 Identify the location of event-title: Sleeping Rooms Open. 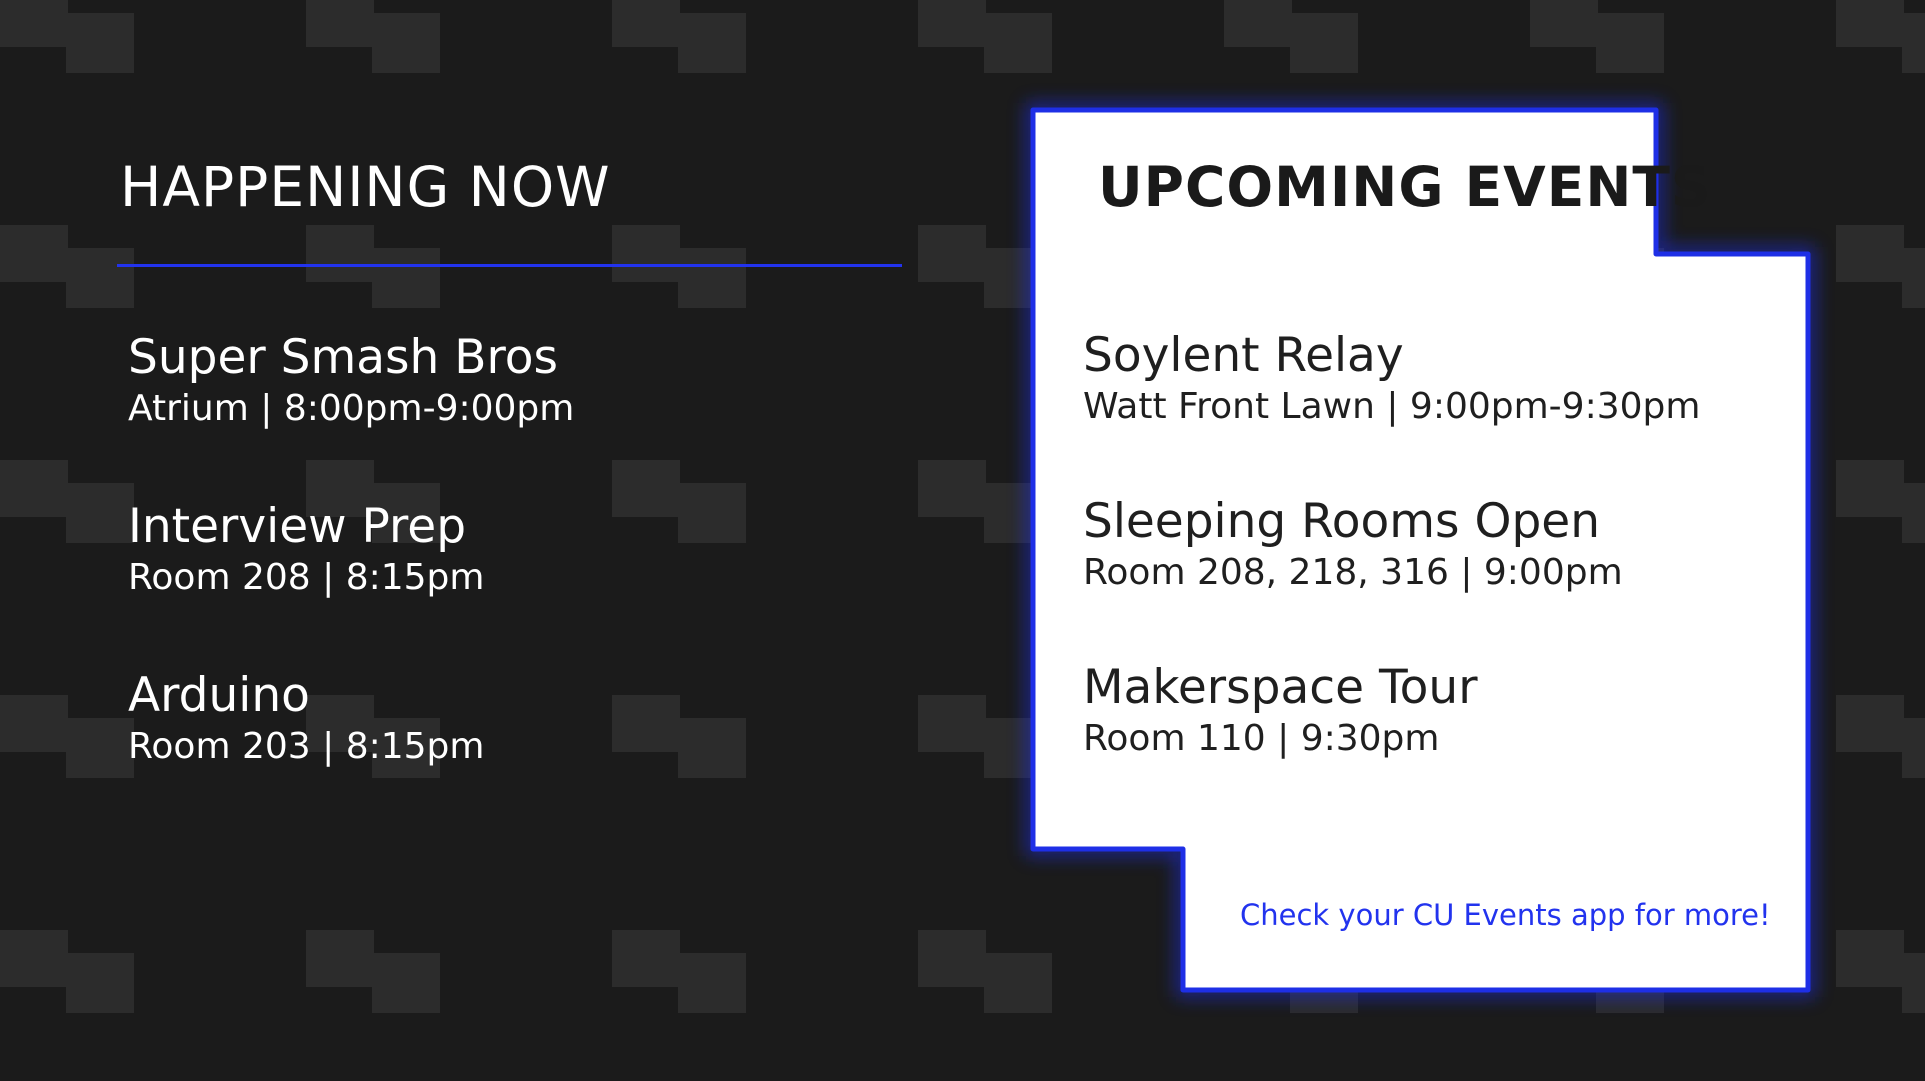
(1341, 521).